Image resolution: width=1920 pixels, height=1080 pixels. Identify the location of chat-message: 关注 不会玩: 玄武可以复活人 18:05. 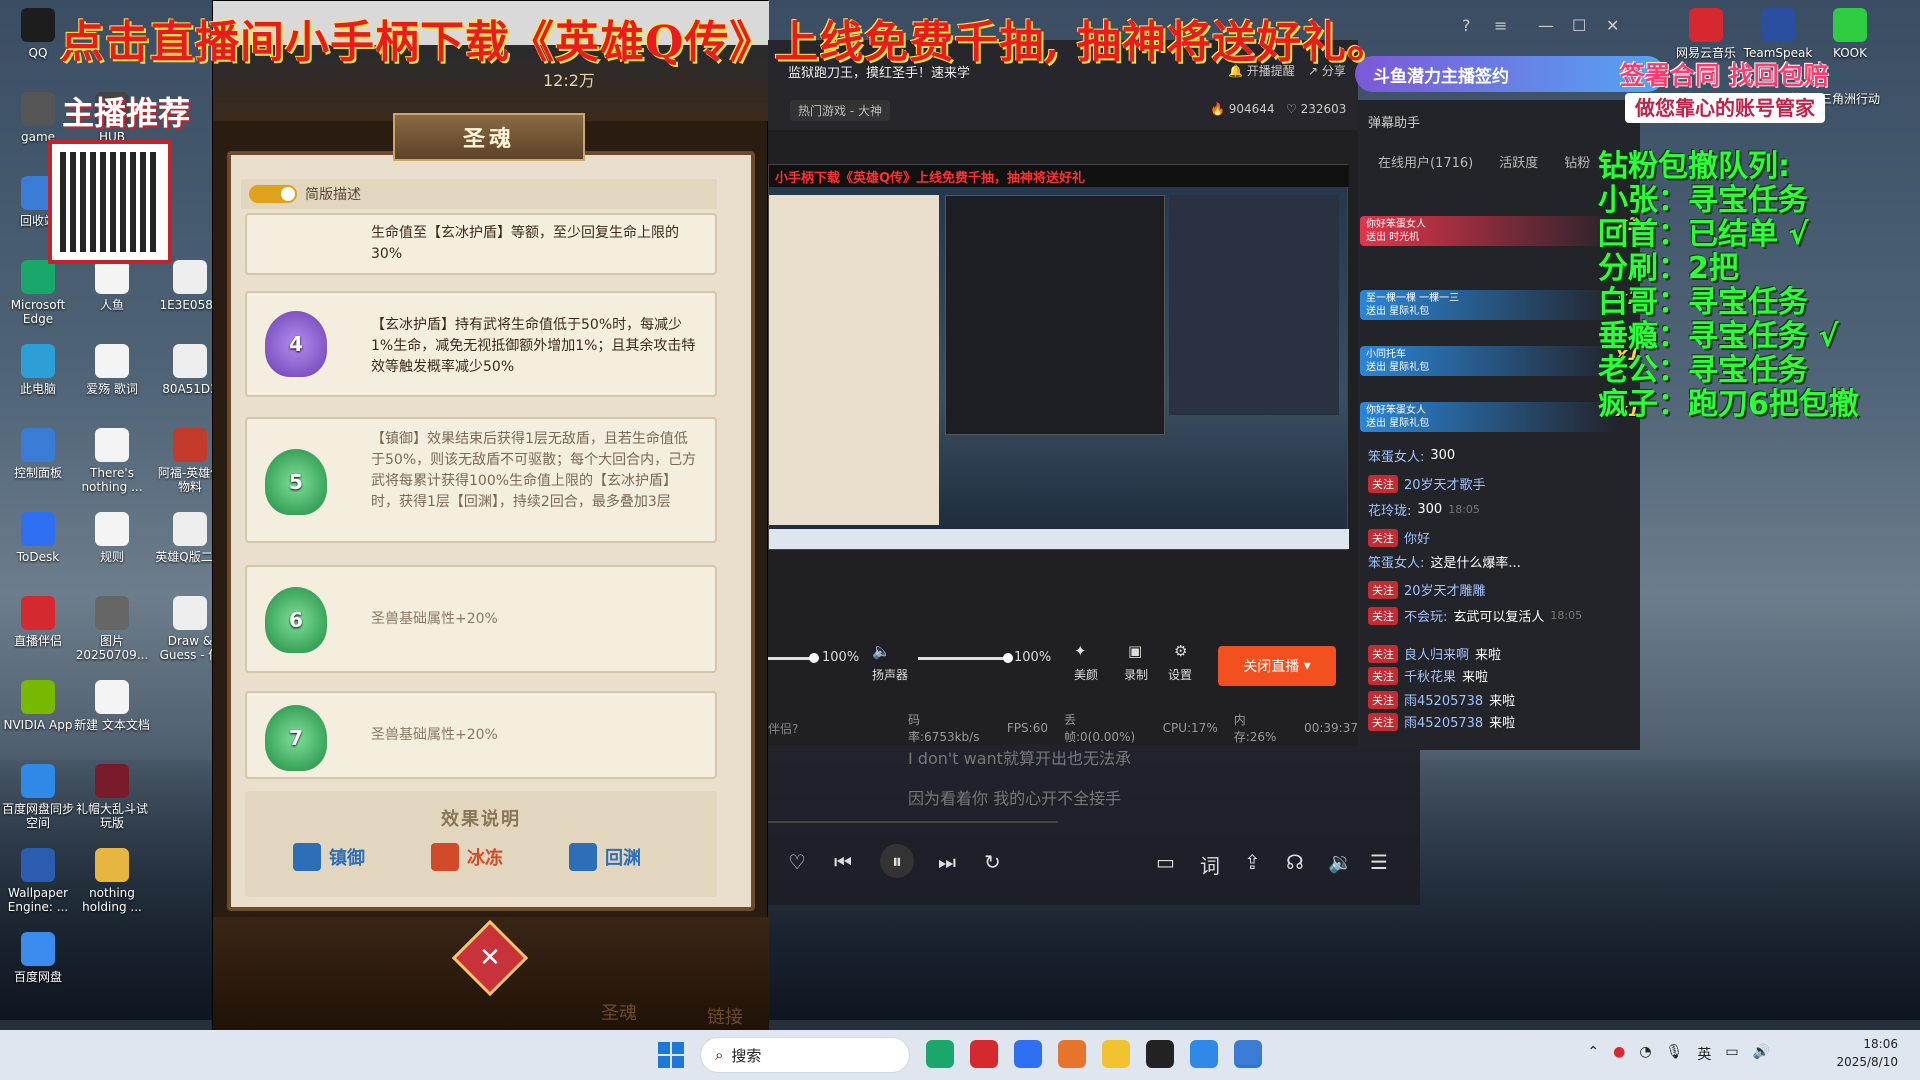
(1498, 615).